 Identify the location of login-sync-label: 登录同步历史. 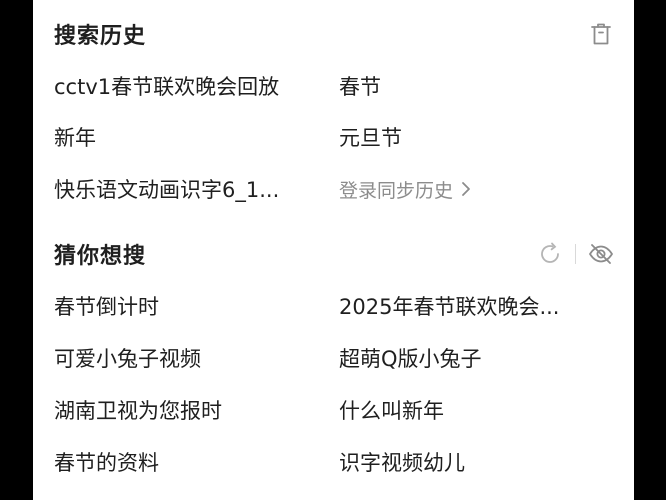
(396, 190).